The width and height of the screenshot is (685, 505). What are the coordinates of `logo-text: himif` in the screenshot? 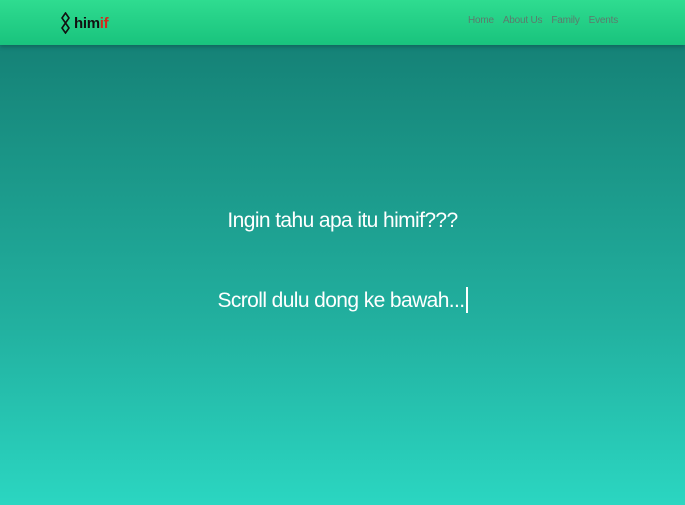 It's located at (91, 23).